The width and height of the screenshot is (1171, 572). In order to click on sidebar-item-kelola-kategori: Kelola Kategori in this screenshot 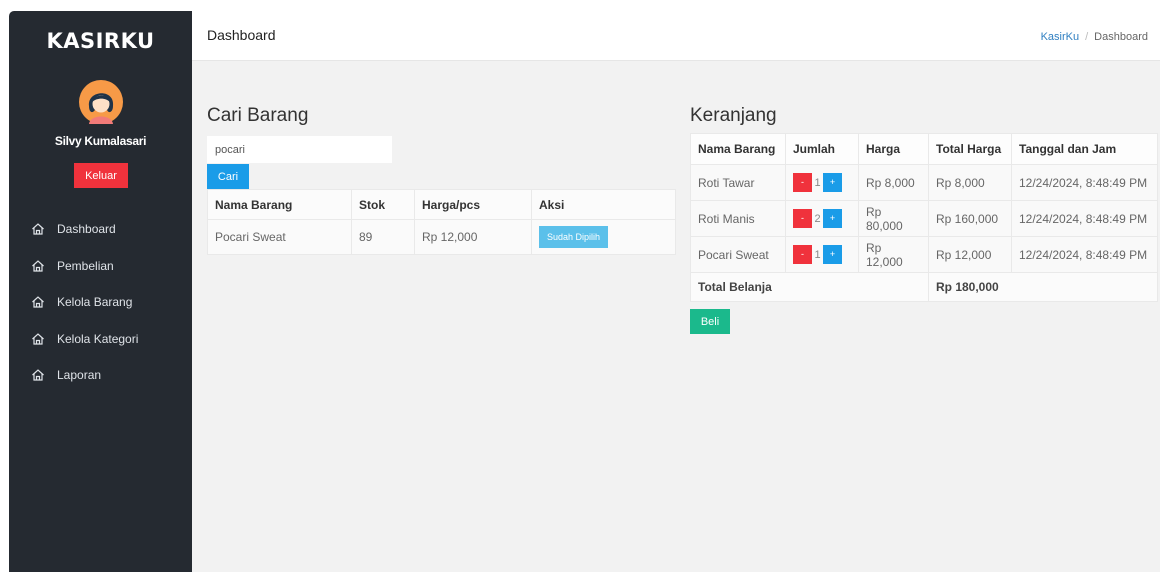, I will do `click(100, 339)`.